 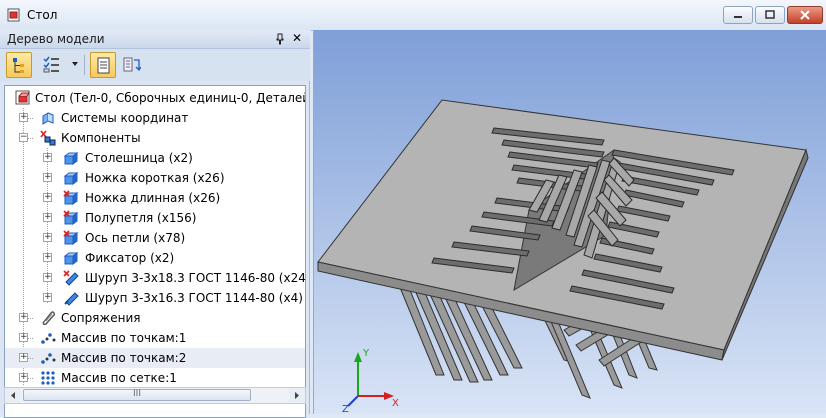 What do you see at coordinates (56, 39) in the screenshot?
I see `panel-title: Дерево модели` at bounding box center [56, 39].